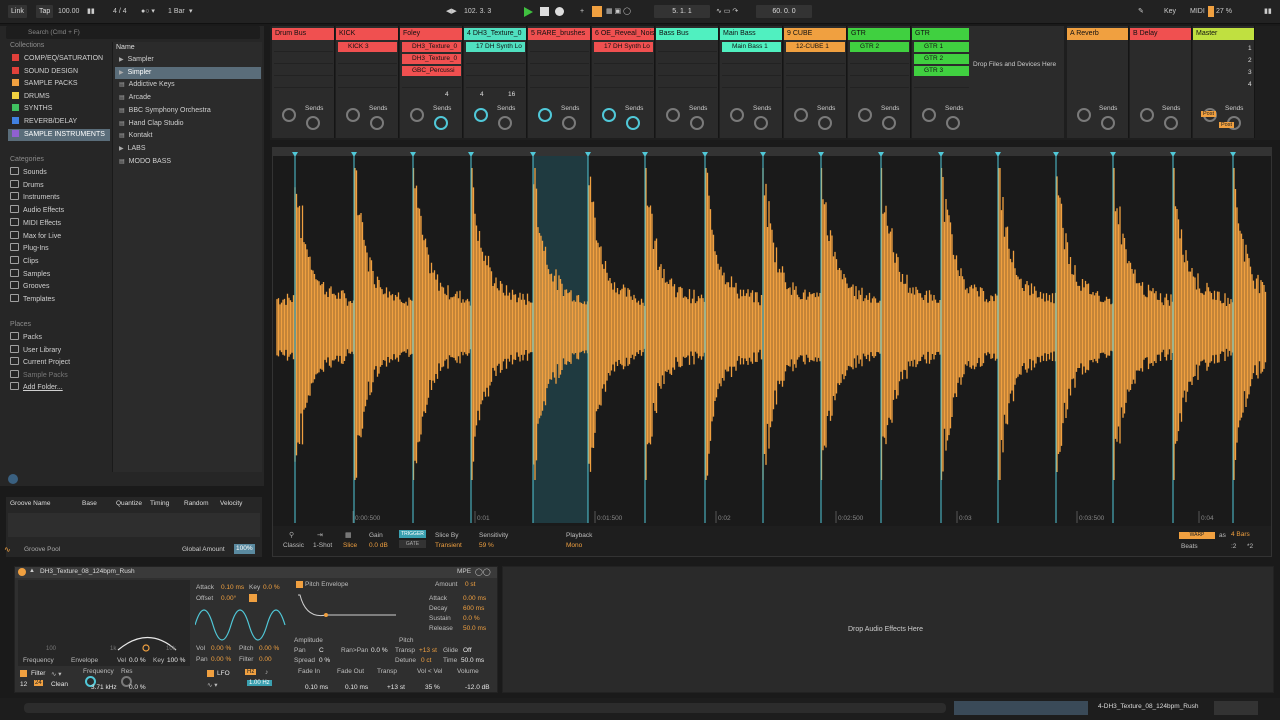 This screenshot has height=720, width=1280. What do you see at coordinates (188, 85) in the screenshot?
I see `browser-name-item: ▤ Addictive Keys` at bounding box center [188, 85].